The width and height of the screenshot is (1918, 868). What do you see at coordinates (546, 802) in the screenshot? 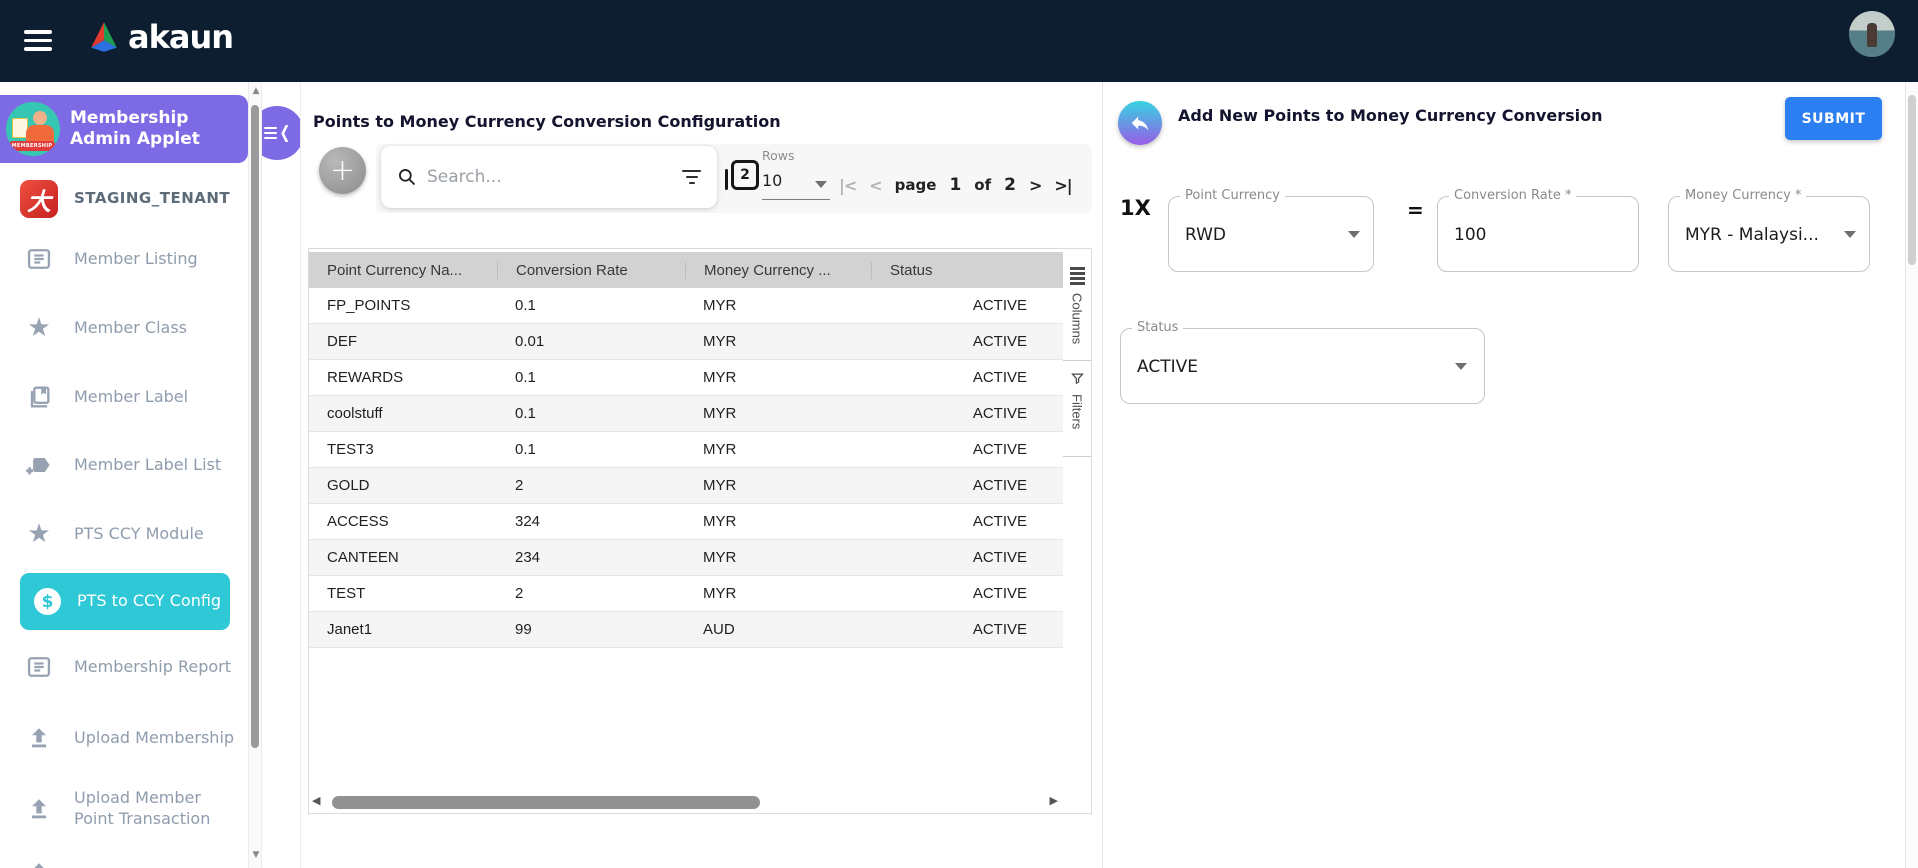
I see `horizontal-scrollbar-thumb` at bounding box center [546, 802].